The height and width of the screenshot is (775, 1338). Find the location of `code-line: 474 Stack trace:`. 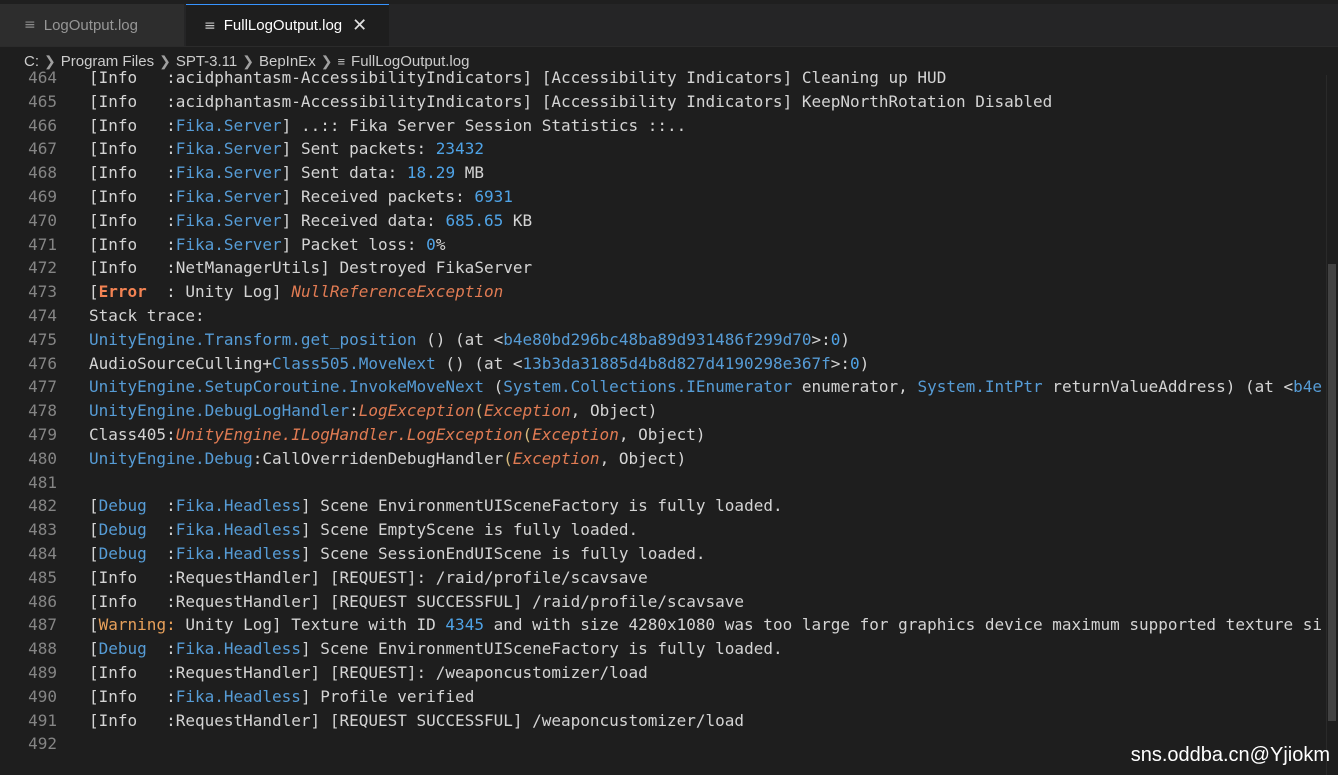

code-line: 474 Stack trace: is located at coordinates (102, 316).